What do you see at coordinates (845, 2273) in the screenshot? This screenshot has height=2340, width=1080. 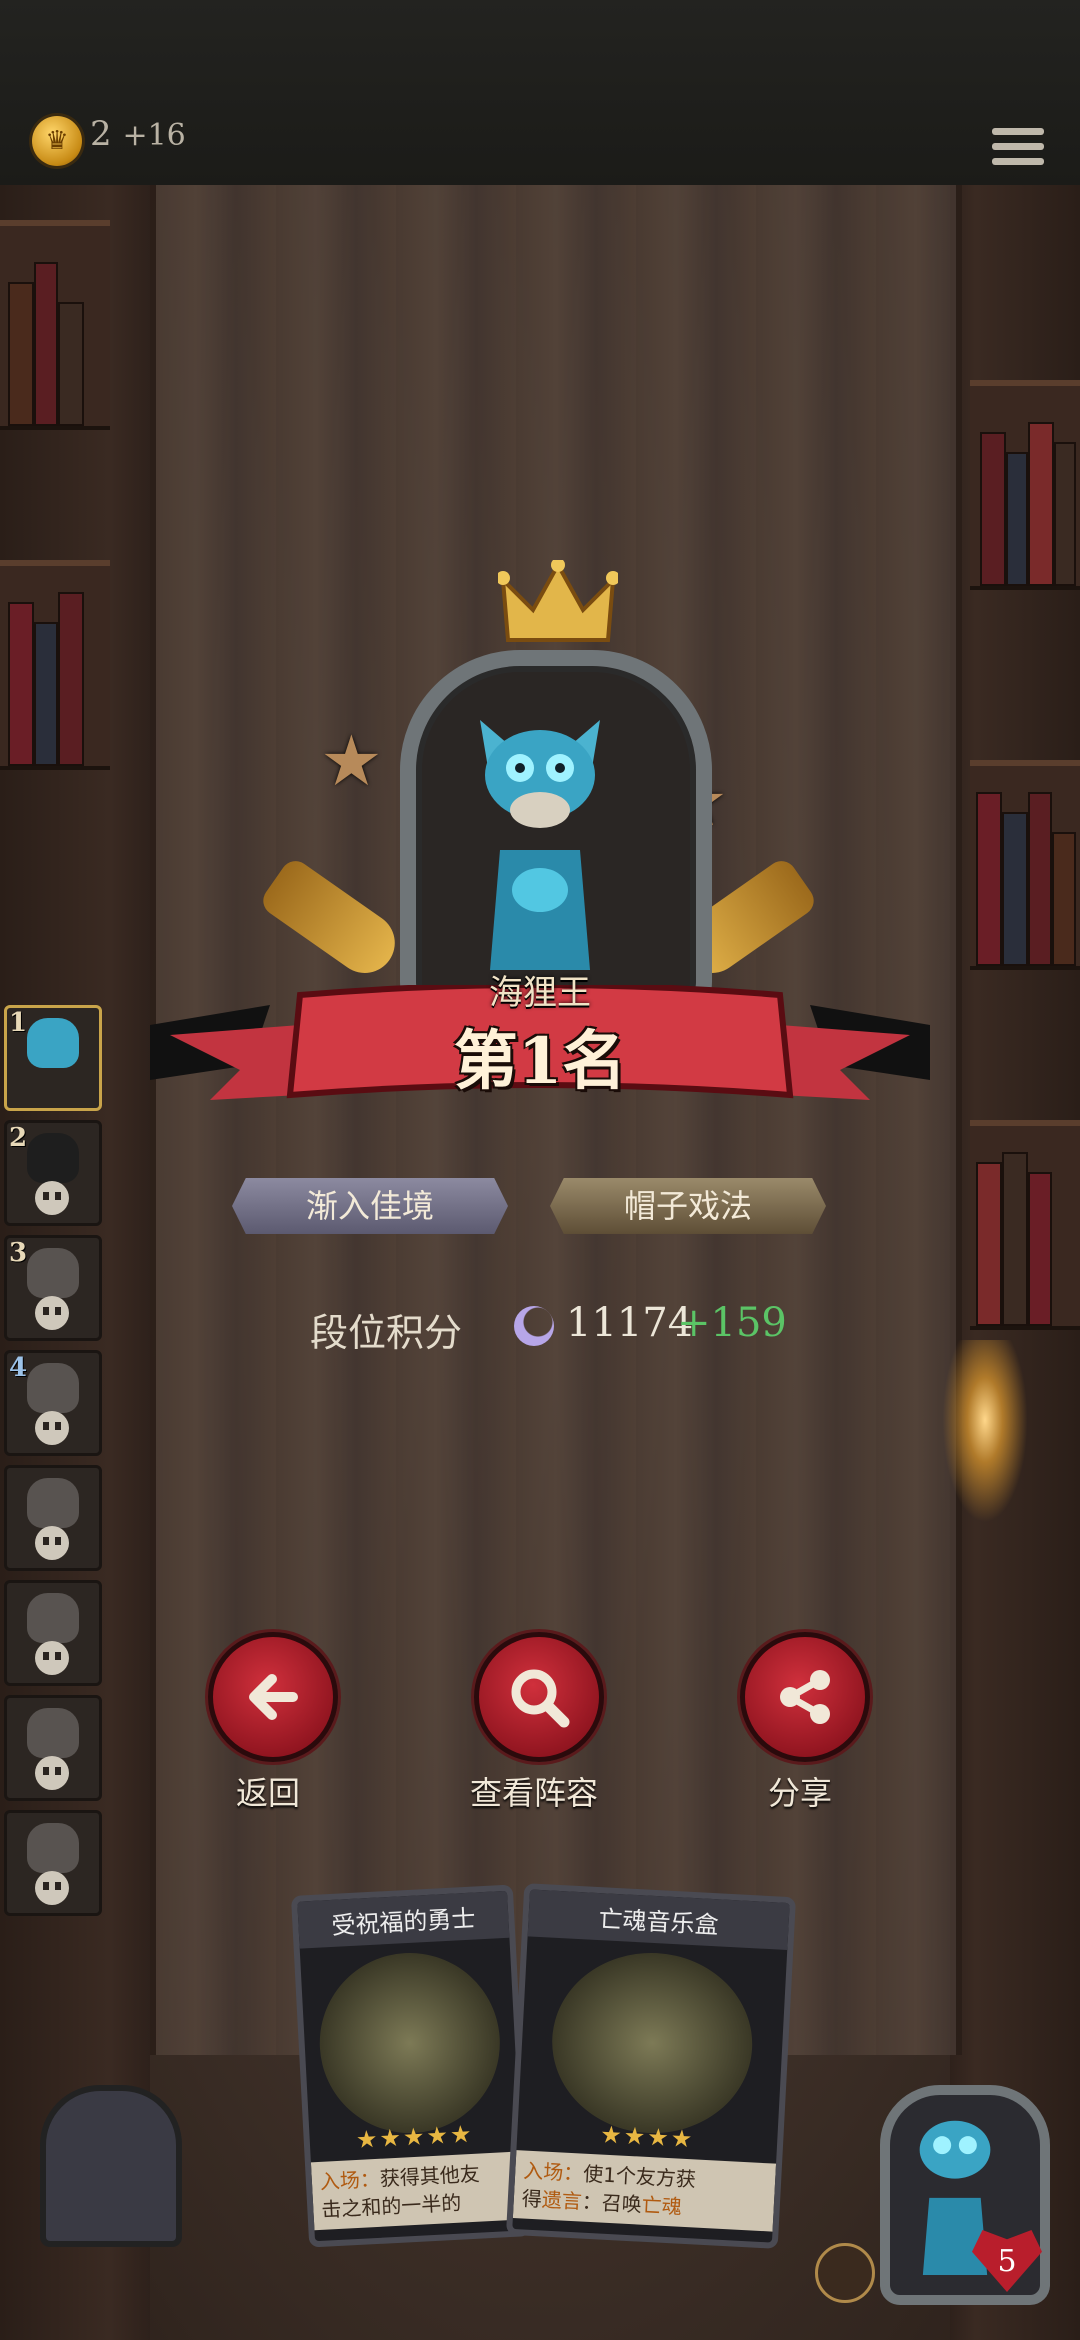 I see `helmet-icon` at bounding box center [845, 2273].